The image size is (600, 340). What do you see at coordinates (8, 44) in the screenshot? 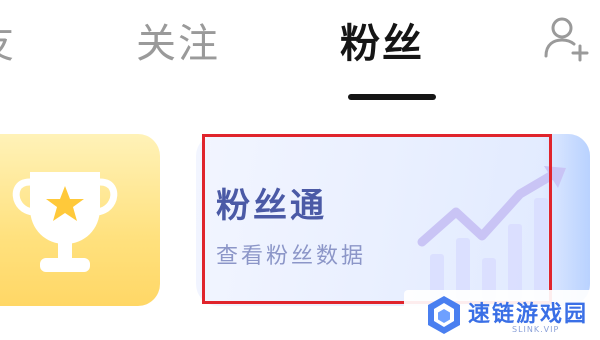
I see `tab-friends: 友` at bounding box center [8, 44].